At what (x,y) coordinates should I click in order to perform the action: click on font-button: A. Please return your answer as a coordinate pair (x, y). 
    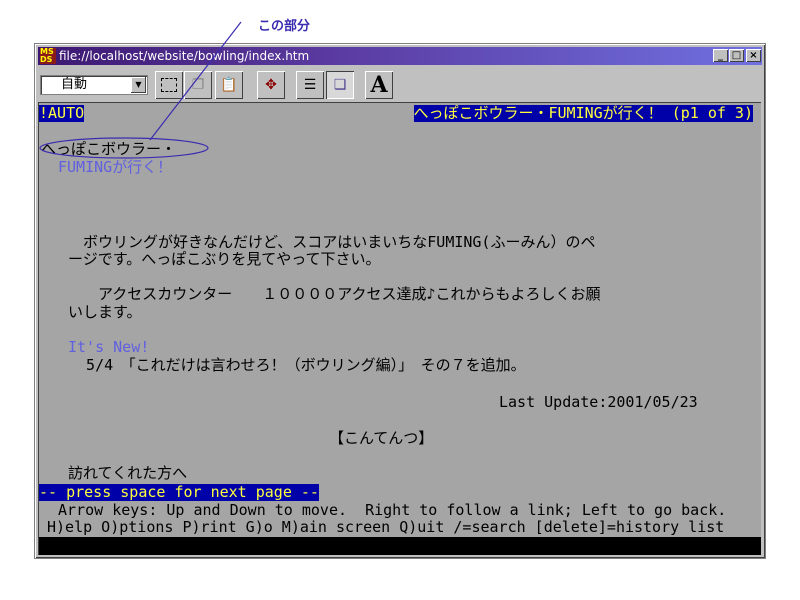
    Looking at the image, I should click on (379, 85).